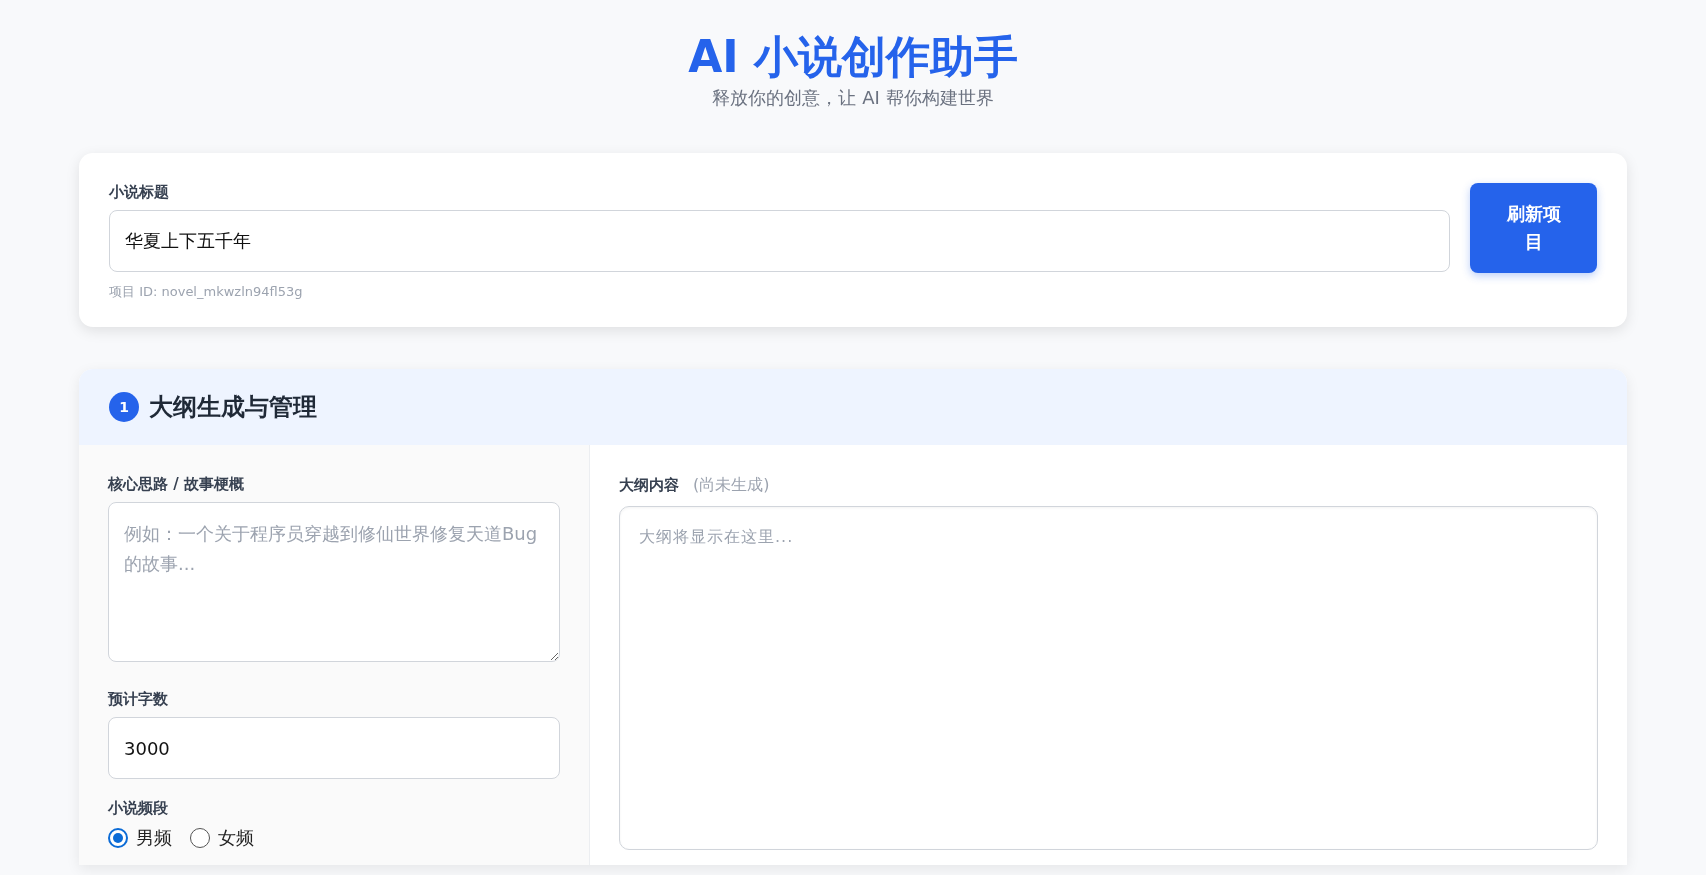 This screenshot has width=1706, height=875. I want to click on step-badge: 1, so click(124, 407).